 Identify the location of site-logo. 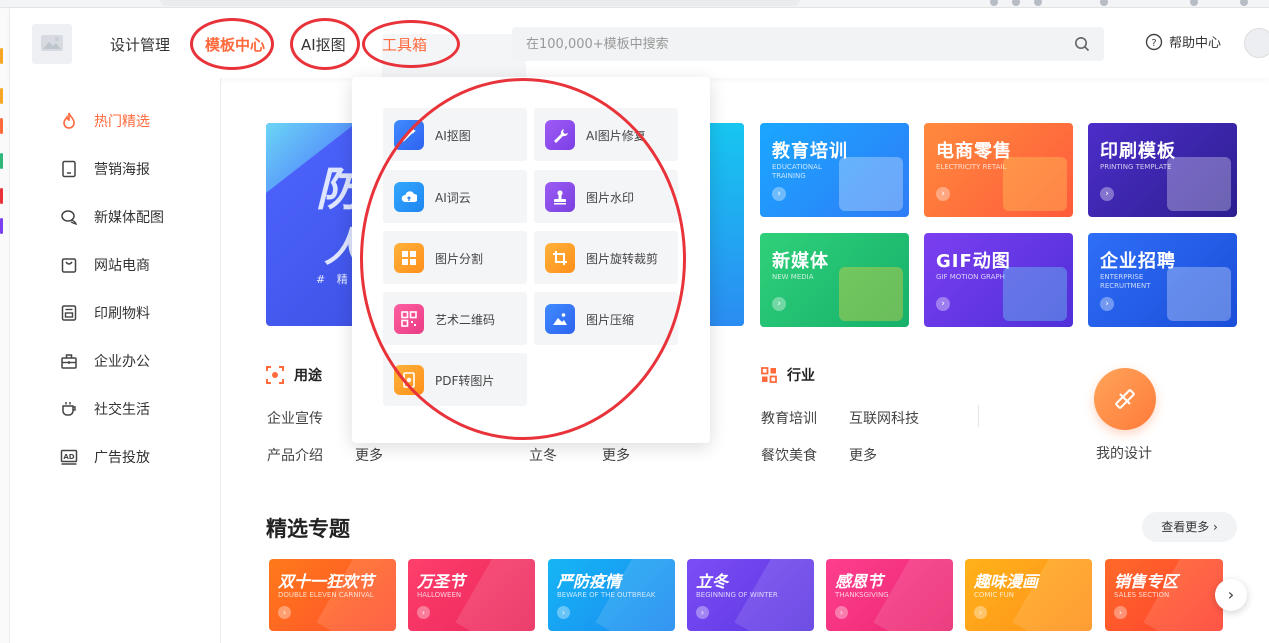
(52, 44).